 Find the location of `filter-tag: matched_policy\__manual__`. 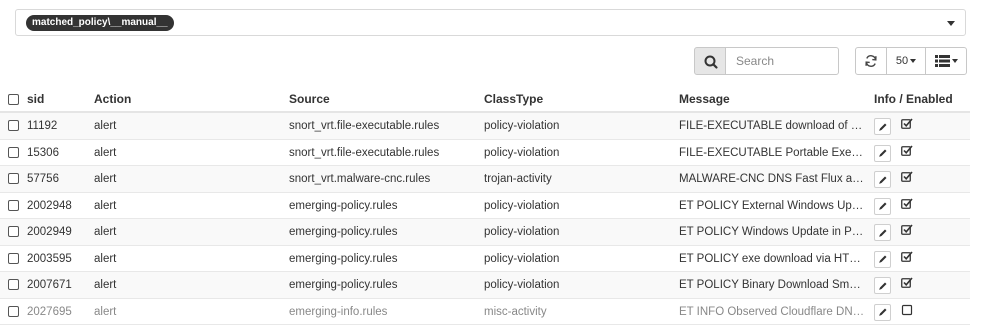

filter-tag: matched_policy\__manual__ is located at coordinates (100, 23).